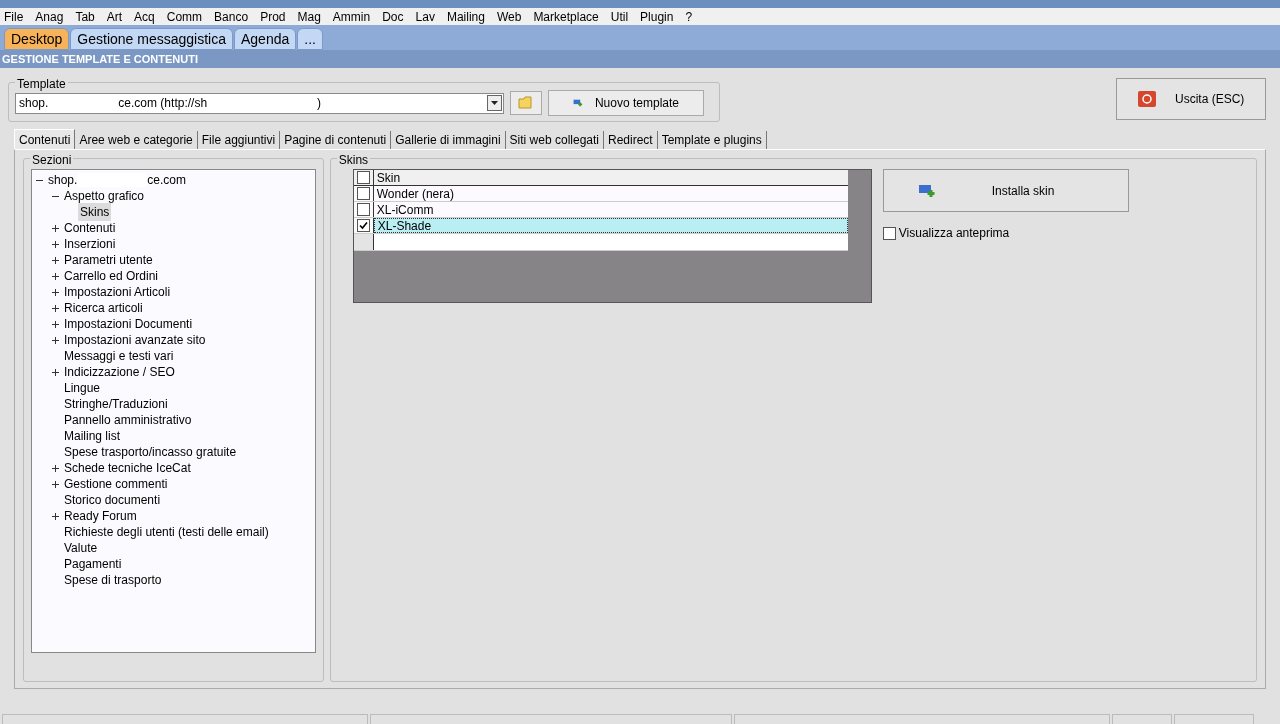 This screenshot has width=1280, height=724. What do you see at coordinates (90, 228) in the screenshot?
I see `tree-item: Contenuti` at bounding box center [90, 228].